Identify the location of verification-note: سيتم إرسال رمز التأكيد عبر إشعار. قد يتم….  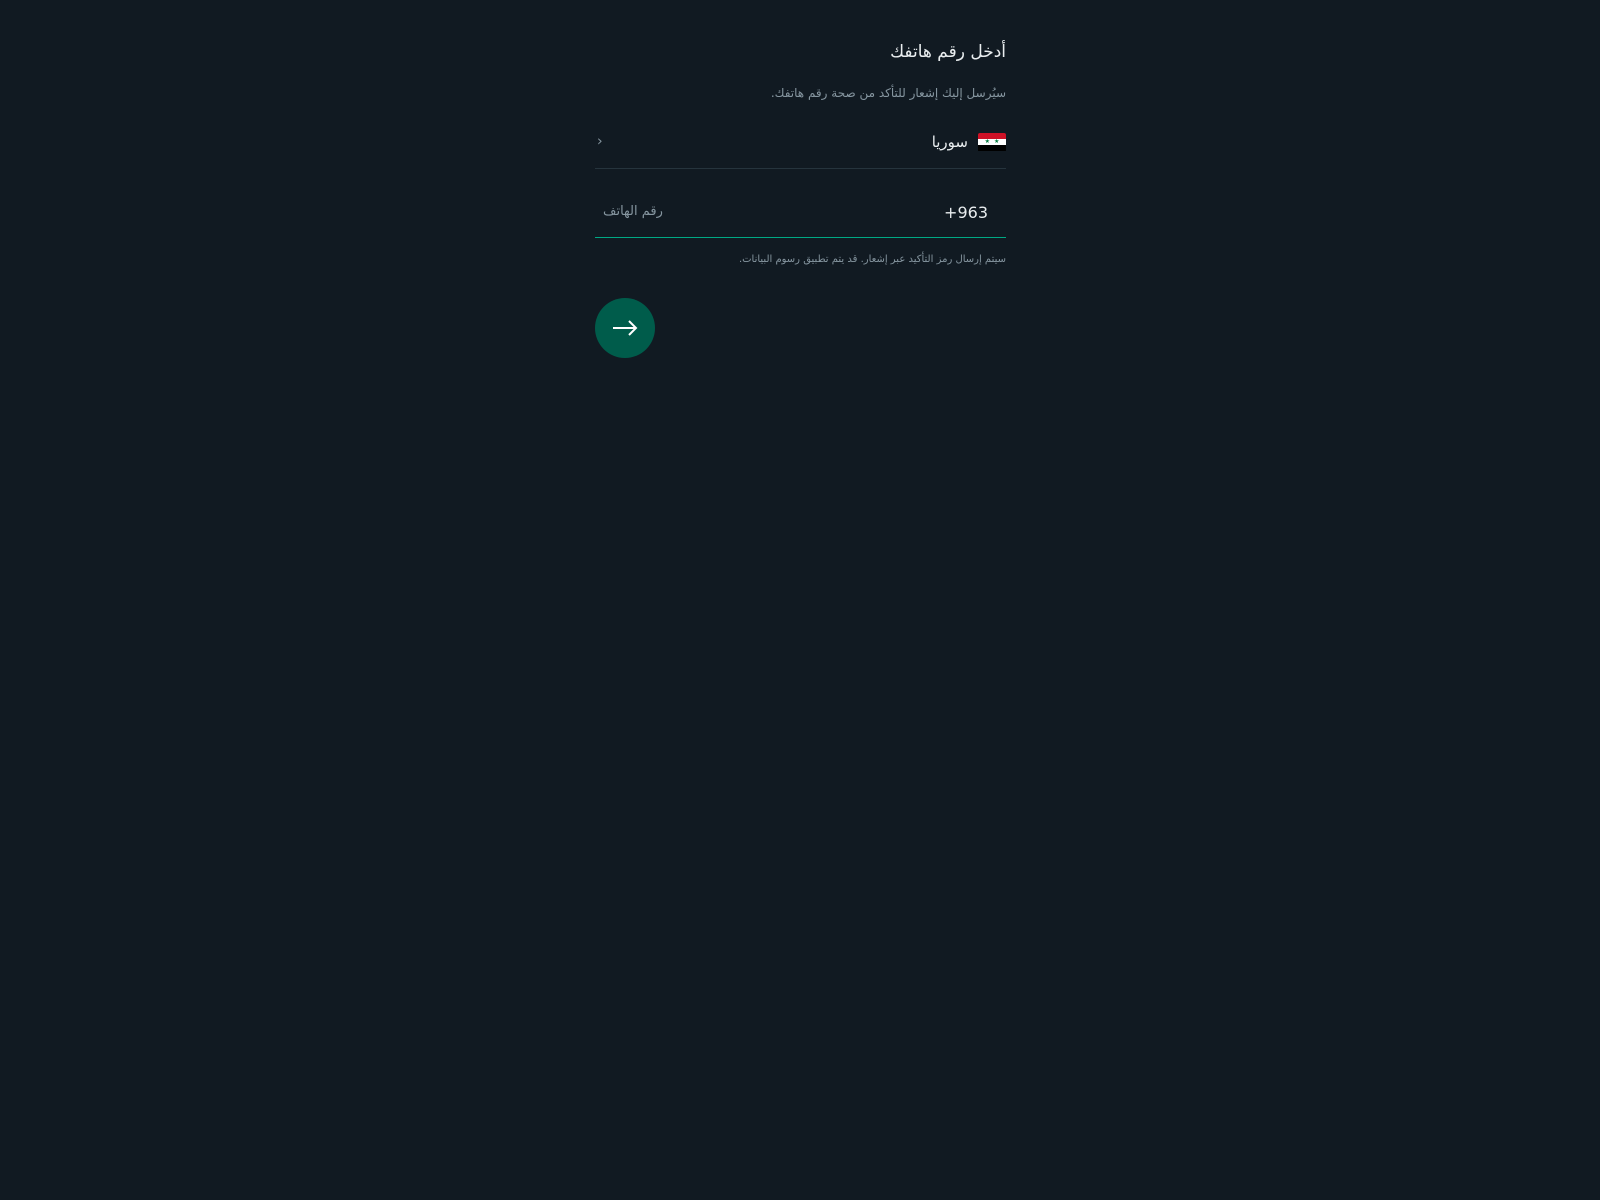
(872, 259).